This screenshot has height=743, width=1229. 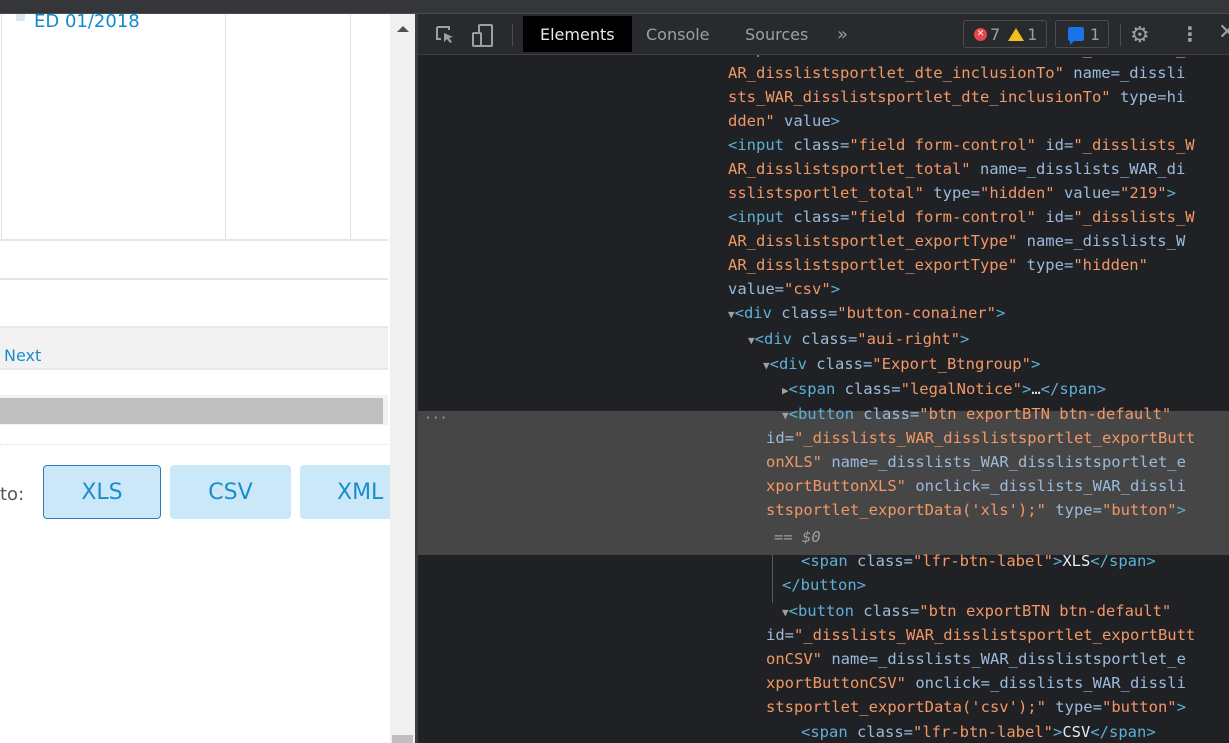 I want to click on scrollbar-thumb, so click(x=402, y=739).